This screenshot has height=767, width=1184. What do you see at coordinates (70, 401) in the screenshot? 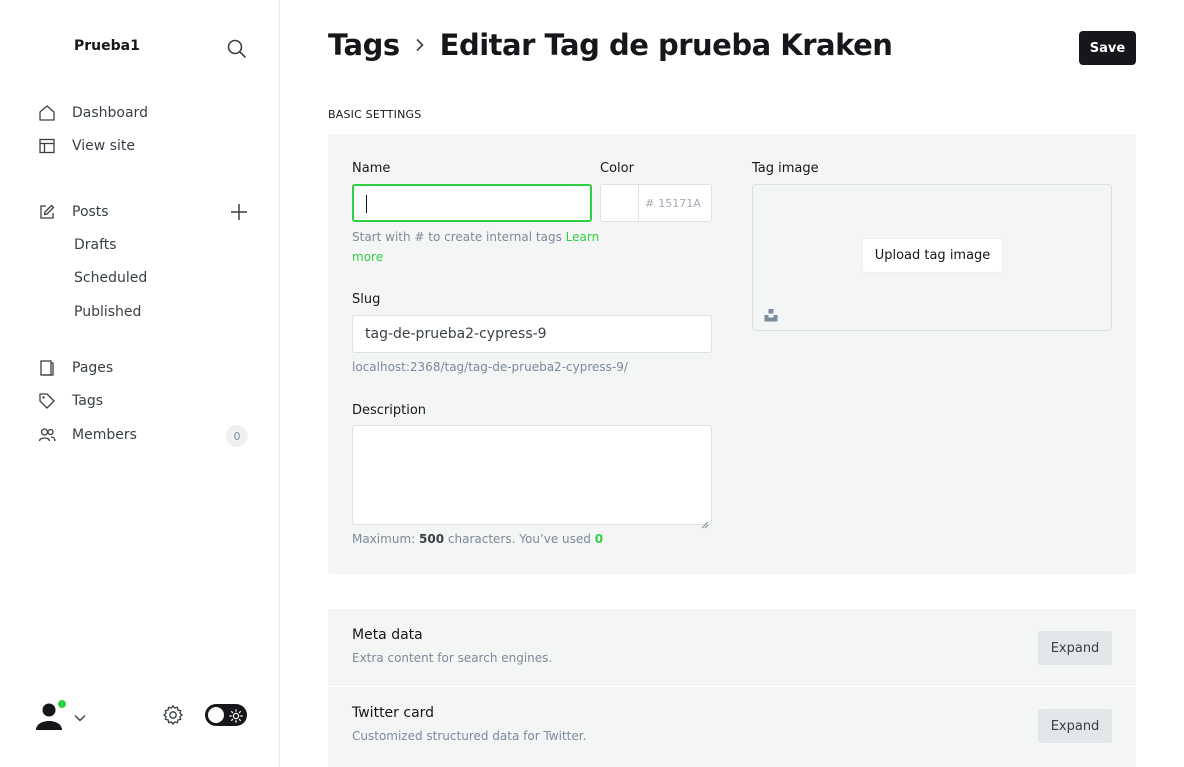
I see `sidebar-item-tags: Tags` at bounding box center [70, 401].